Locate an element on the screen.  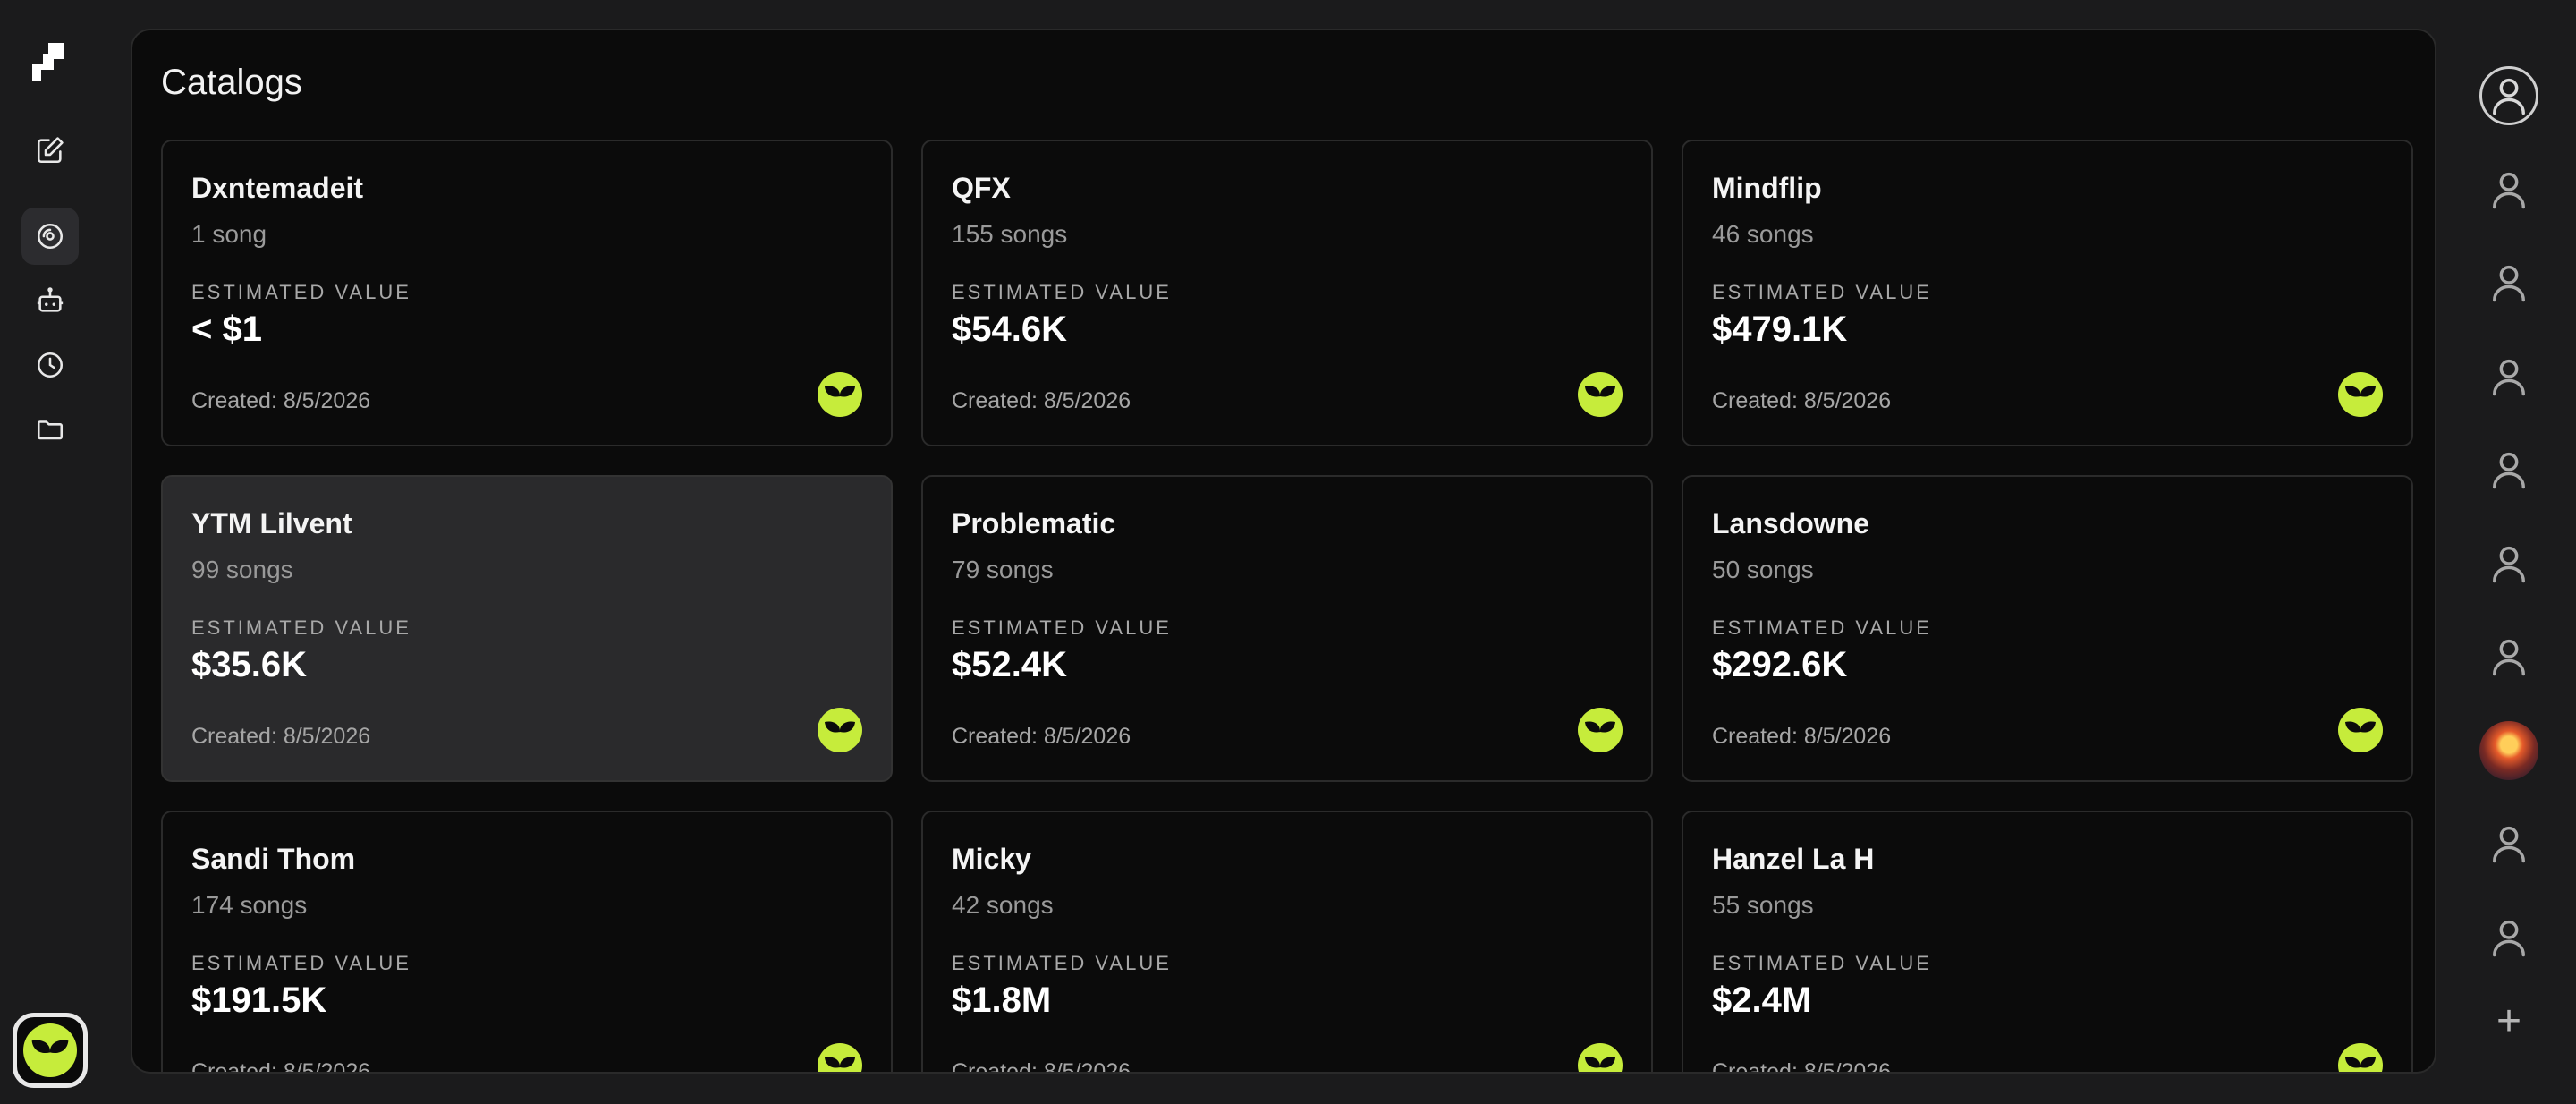
sprout-logo-icon is located at coordinates (50, 1050).